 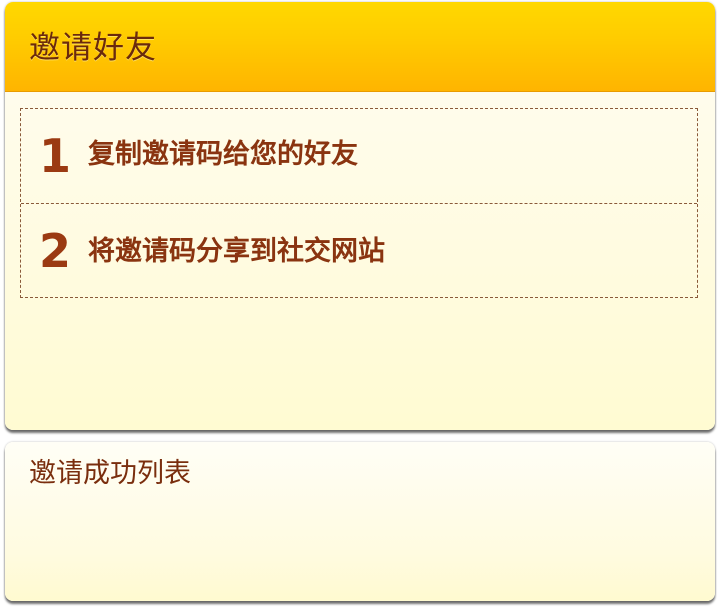 What do you see at coordinates (360, 47) in the screenshot?
I see `invite-header: 邀请好友` at bounding box center [360, 47].